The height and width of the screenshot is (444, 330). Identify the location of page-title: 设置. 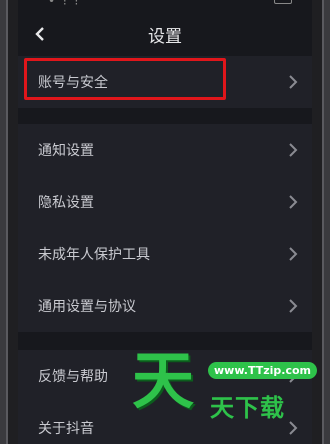
(165, 36).